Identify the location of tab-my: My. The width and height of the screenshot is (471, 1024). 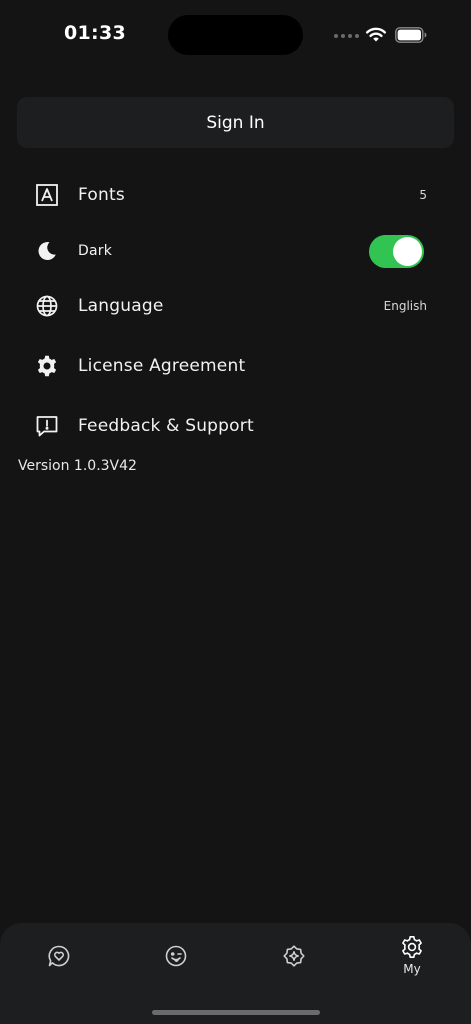
(412, 961).